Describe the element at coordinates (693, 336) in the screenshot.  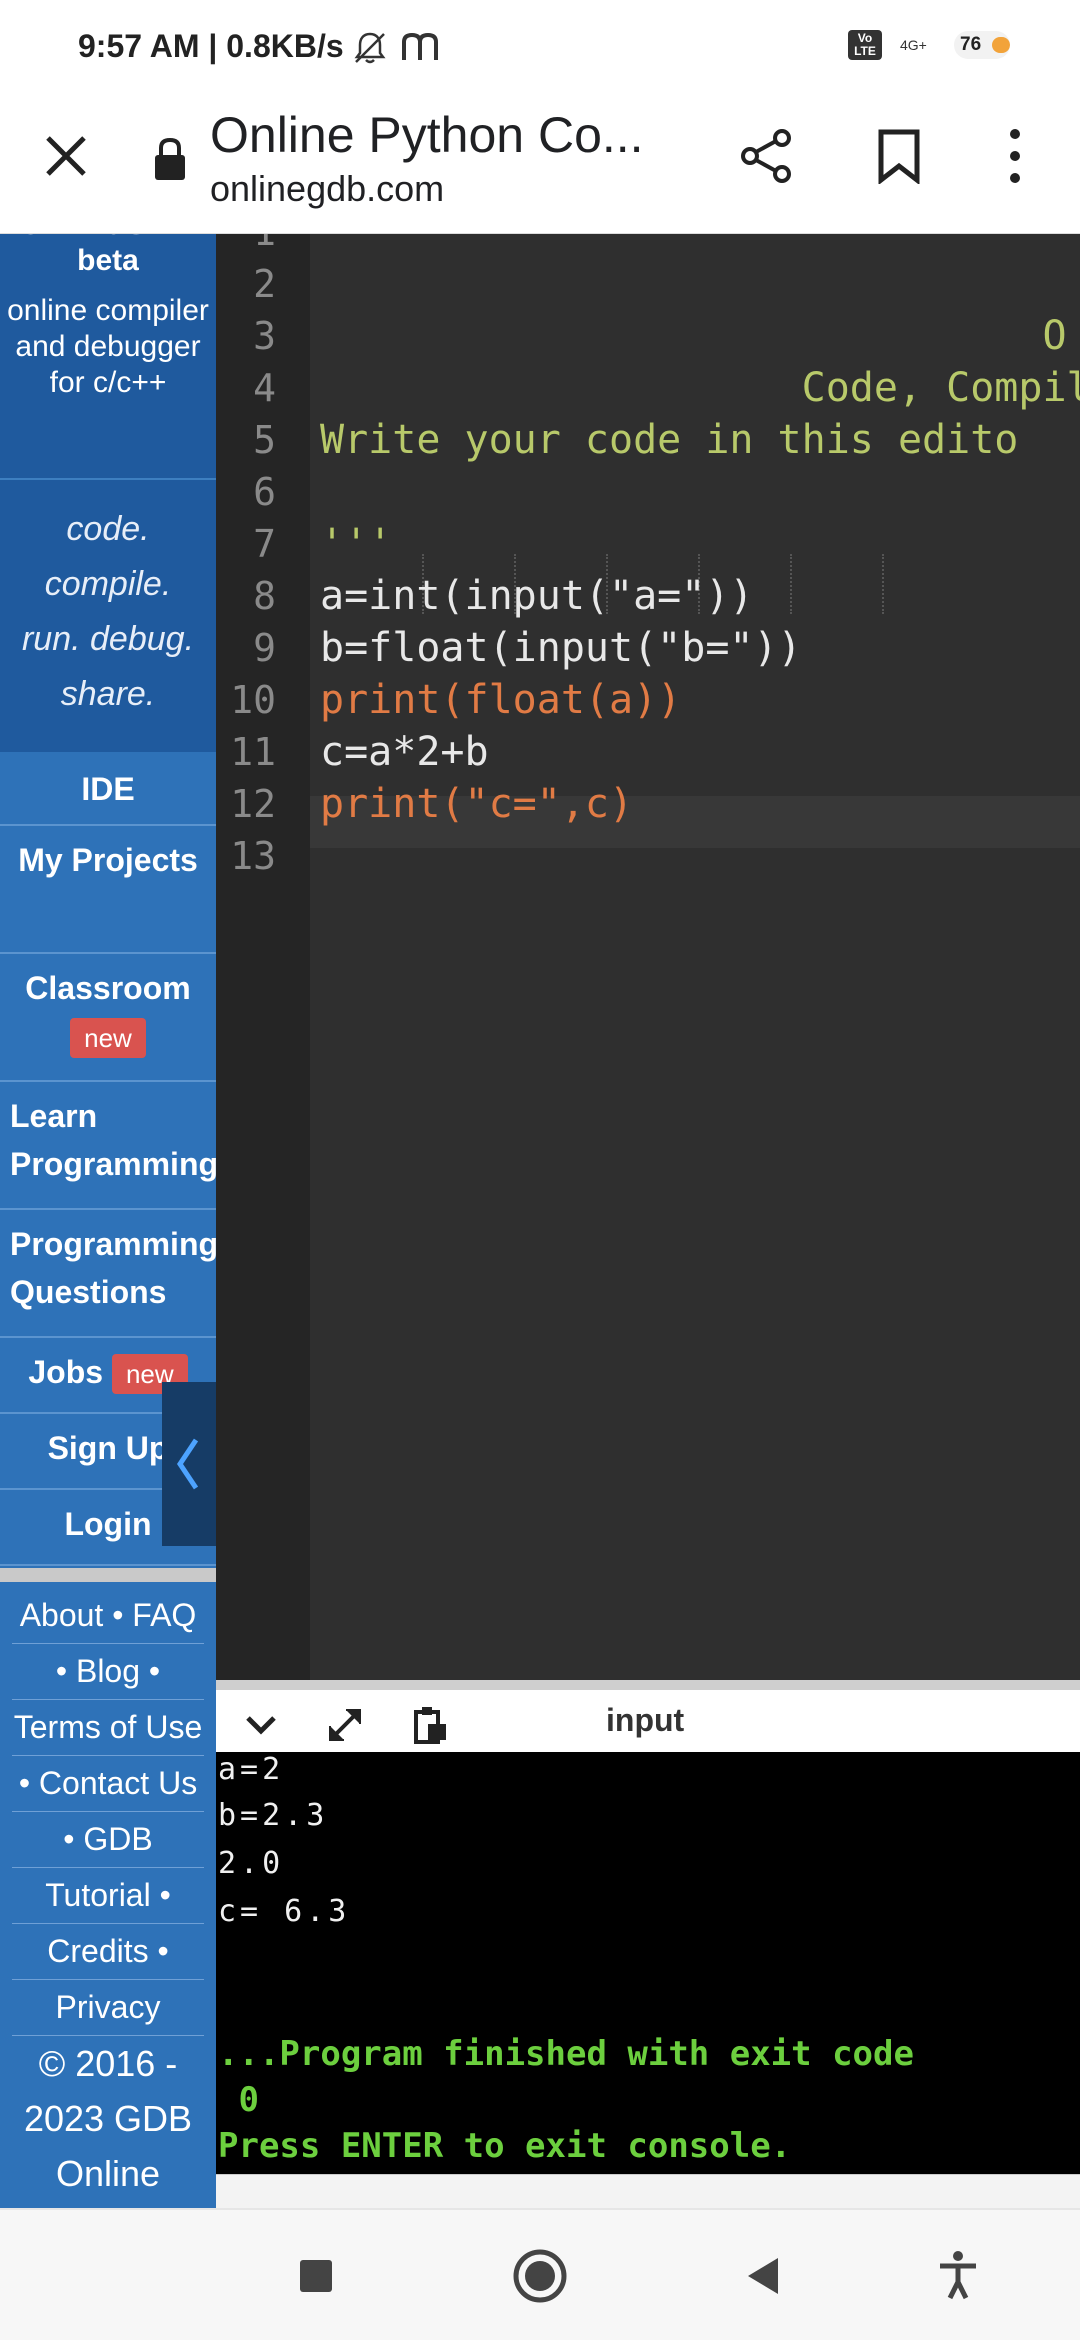
I see `code-line: O` at that location.